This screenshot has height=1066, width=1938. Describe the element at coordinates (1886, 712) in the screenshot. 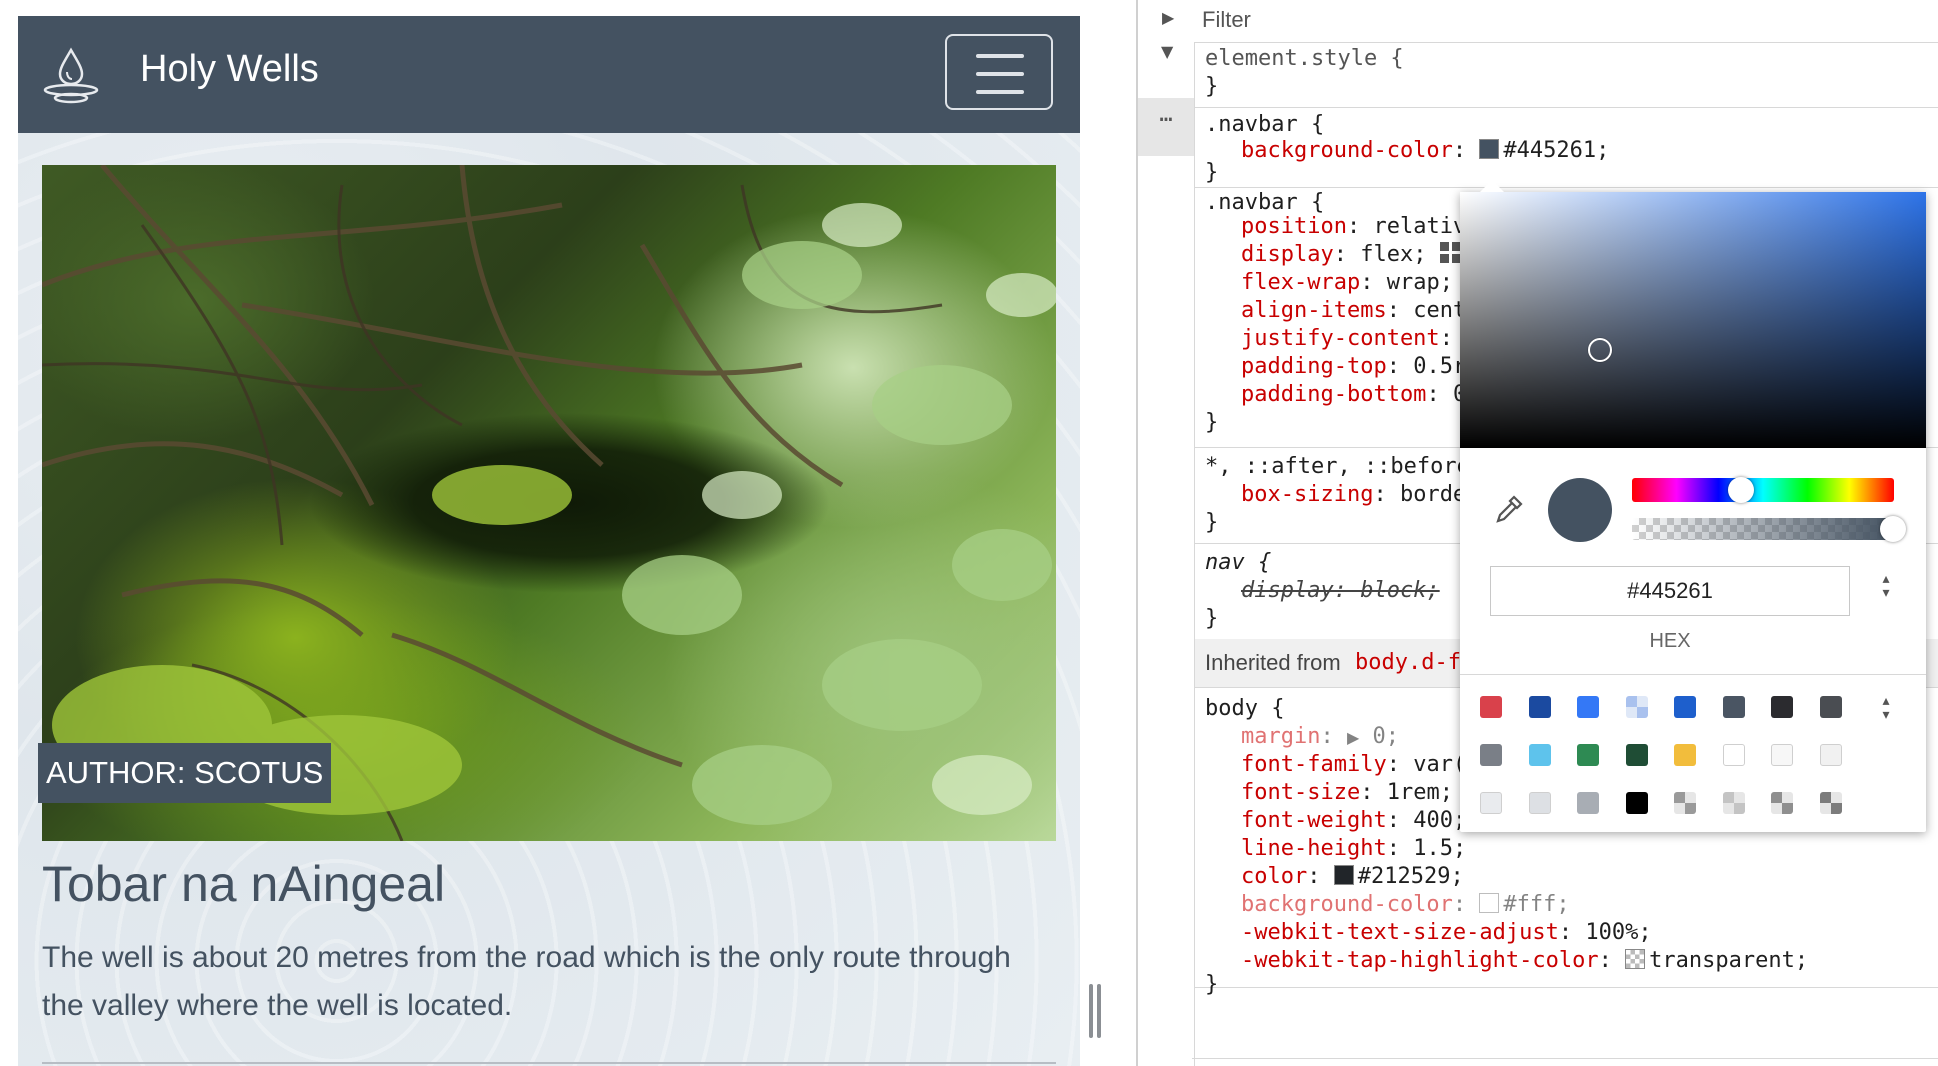

I see `palette-toggle-icon: ▴ ▾` at that location.